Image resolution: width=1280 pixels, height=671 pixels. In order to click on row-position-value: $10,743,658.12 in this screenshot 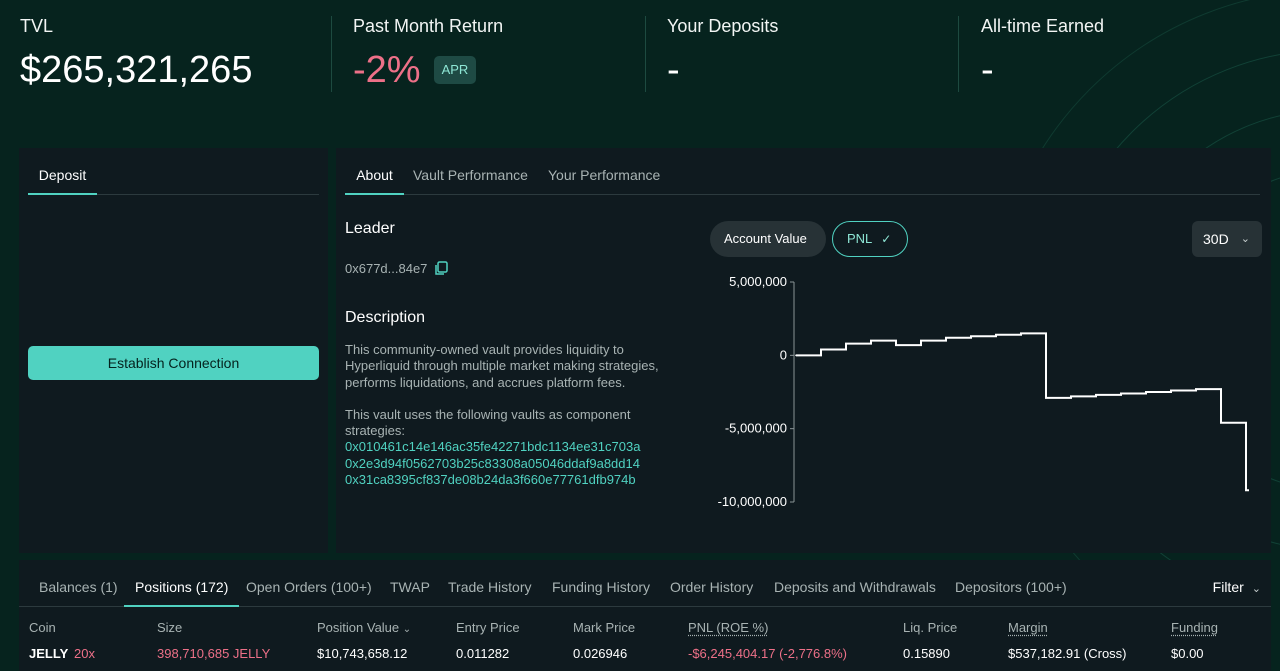, I will do `click(362, 653)`.